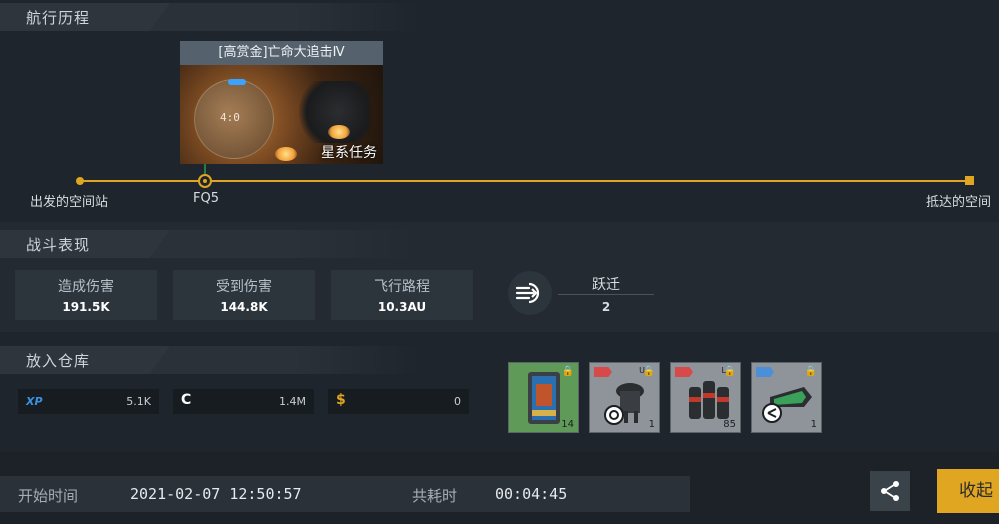 The image size is (999, 524). I want to click on gold-value: 0, so click(457, 401).